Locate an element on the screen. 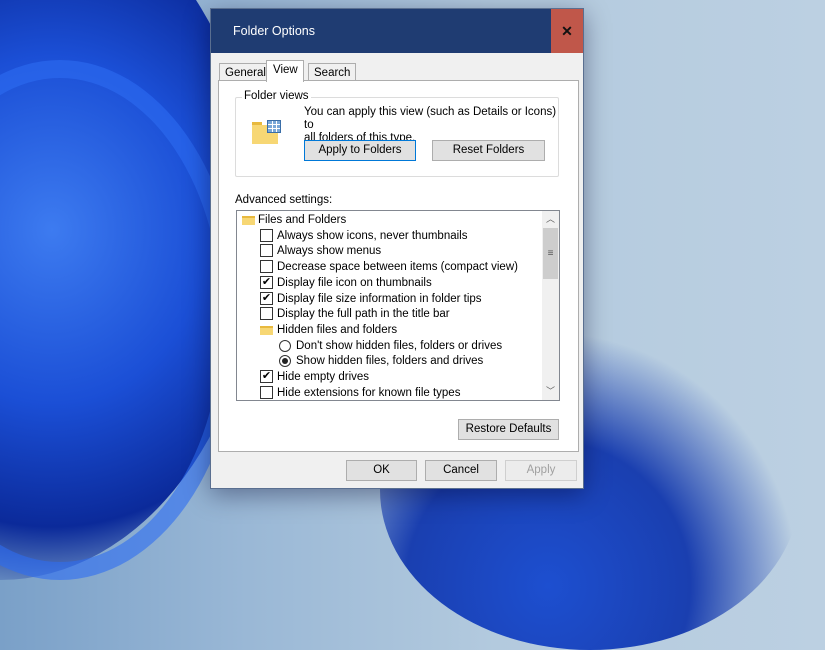  cancel-button: Cancel is located at coordinates (461, 470).